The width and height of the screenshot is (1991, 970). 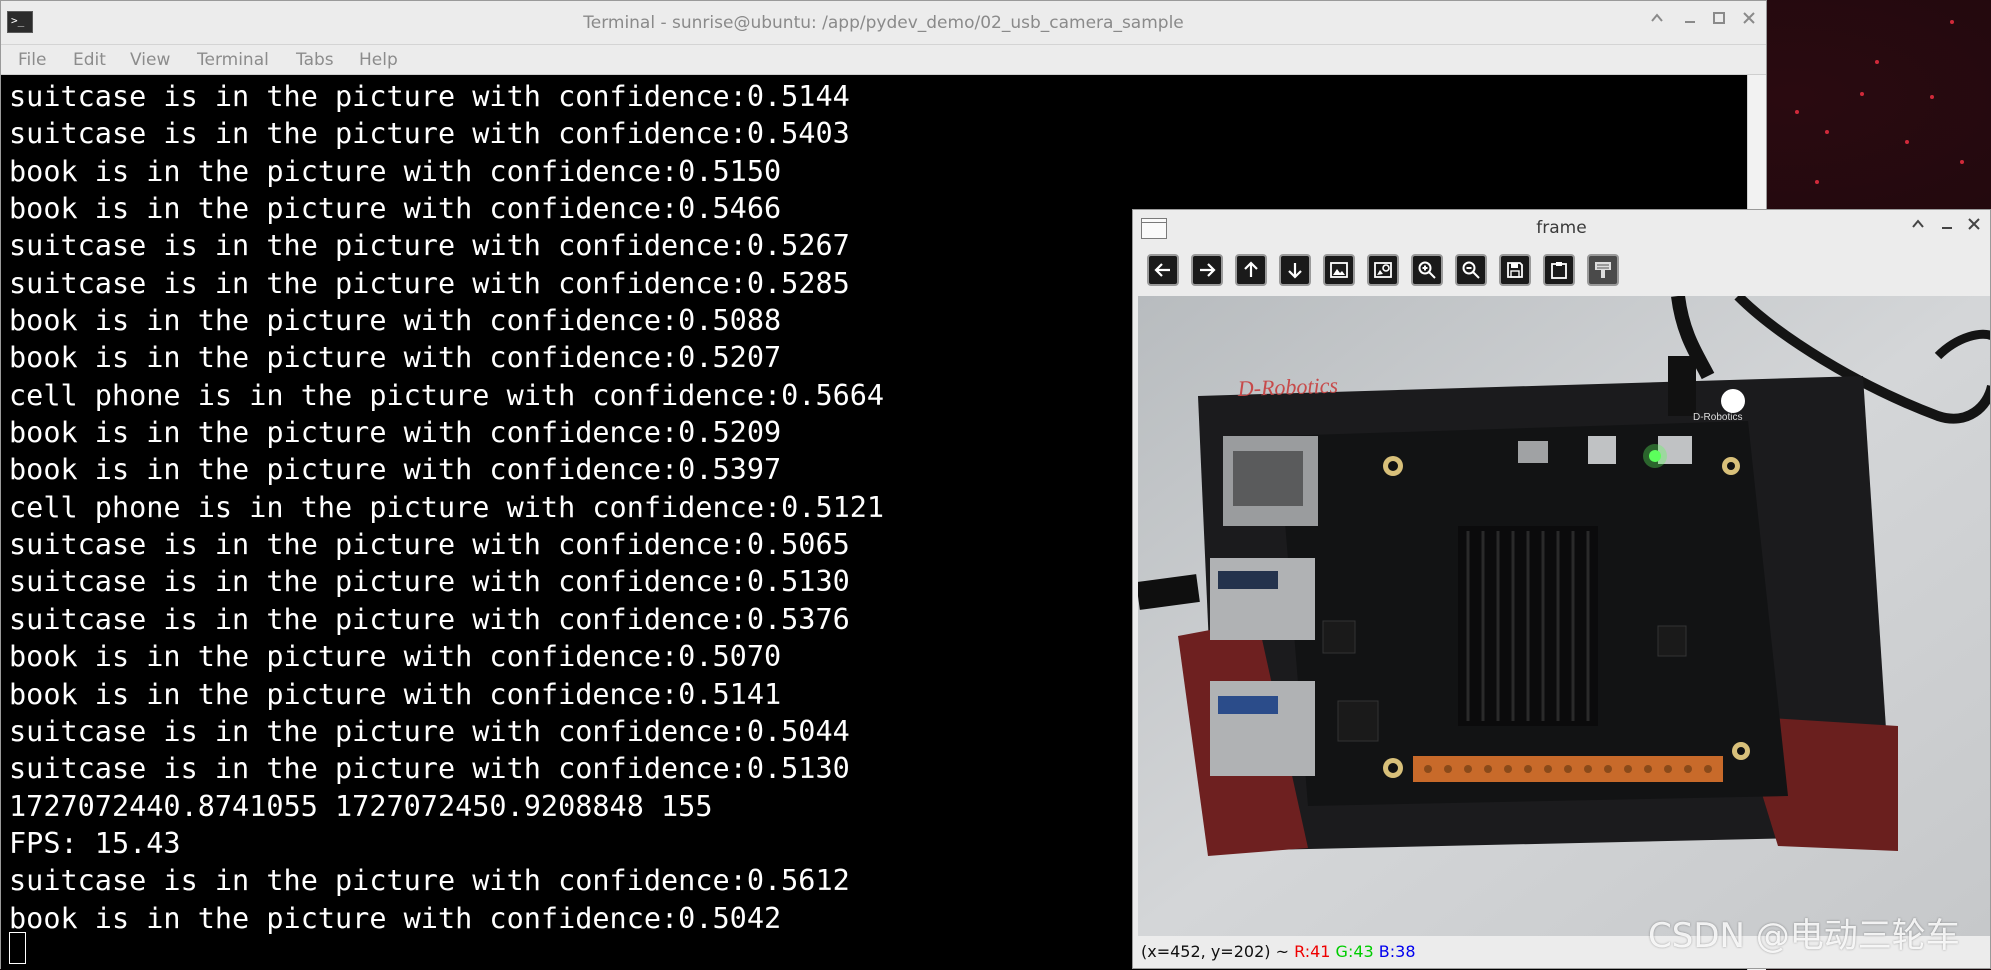 What do you see at coordinates (1717, 417) in the screenshot?
I see `board-brand-small-label: D-Robotics` at bounding box center [1717, 417].